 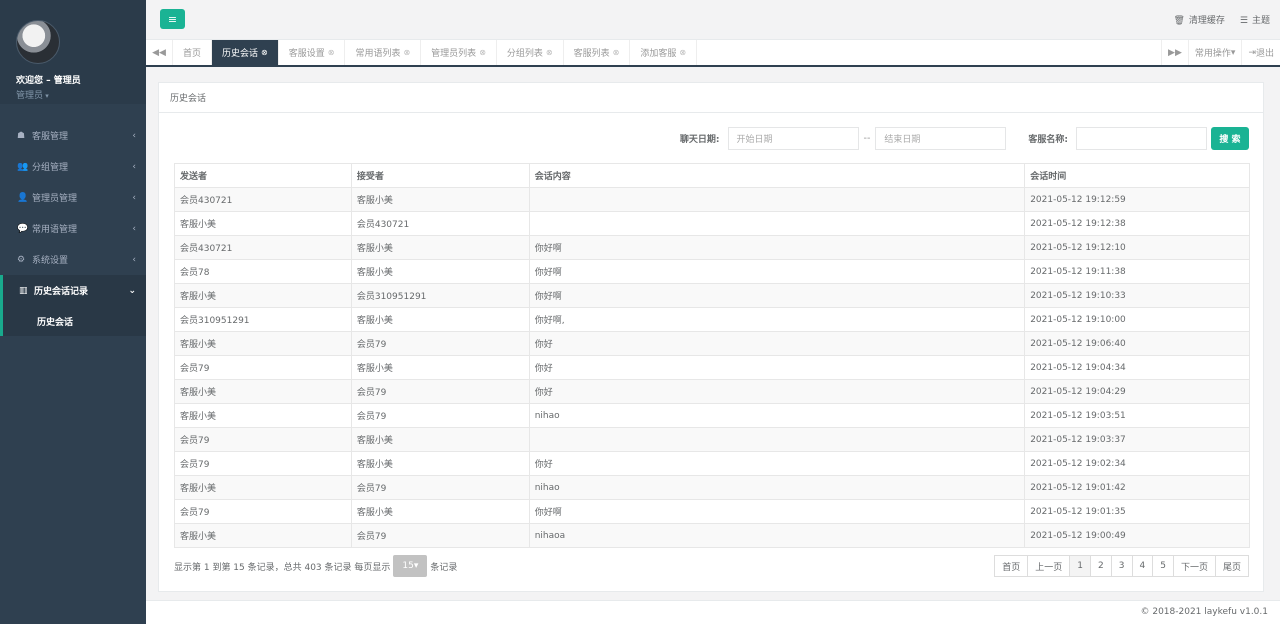 What do you see at coordinates (1080, 566) in the screenshot?
I see `page-button-1: 1` at bounding box center [1080, 566].